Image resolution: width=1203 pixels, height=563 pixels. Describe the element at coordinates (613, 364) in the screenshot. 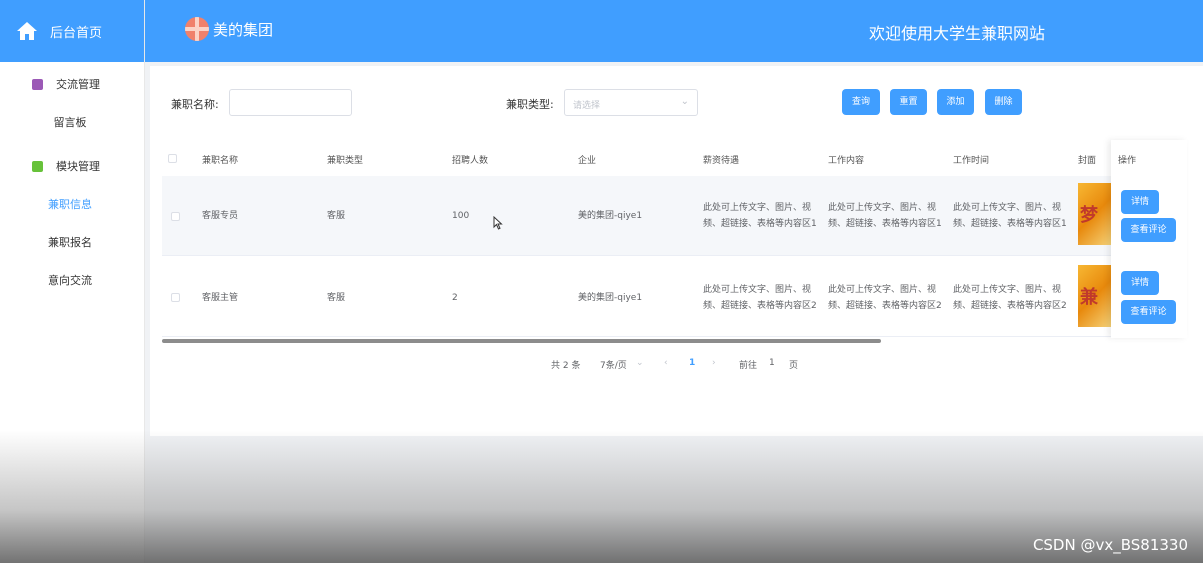

I see `pagination-page-size: 7条/页` at that location.